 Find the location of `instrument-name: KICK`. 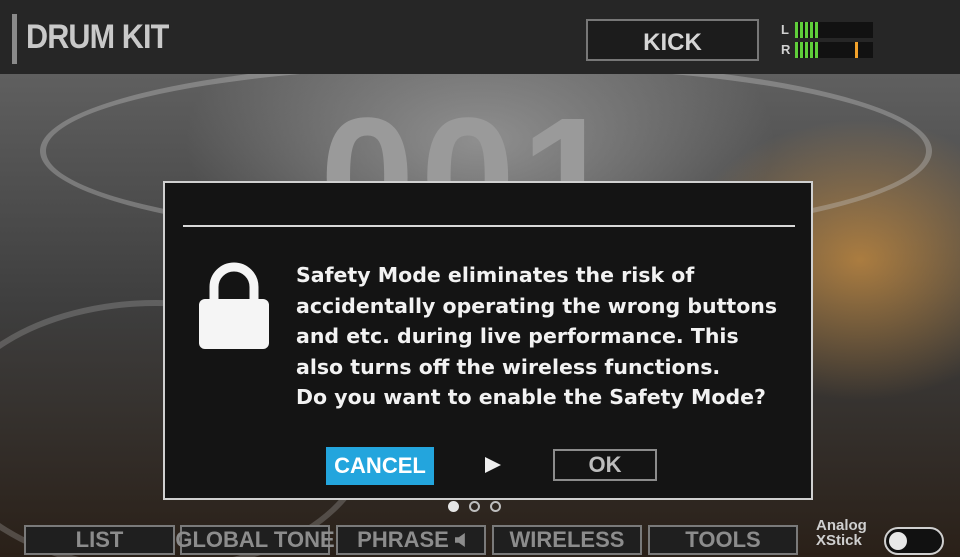

instrument-name: KICK is located at coordinates (672, 42).